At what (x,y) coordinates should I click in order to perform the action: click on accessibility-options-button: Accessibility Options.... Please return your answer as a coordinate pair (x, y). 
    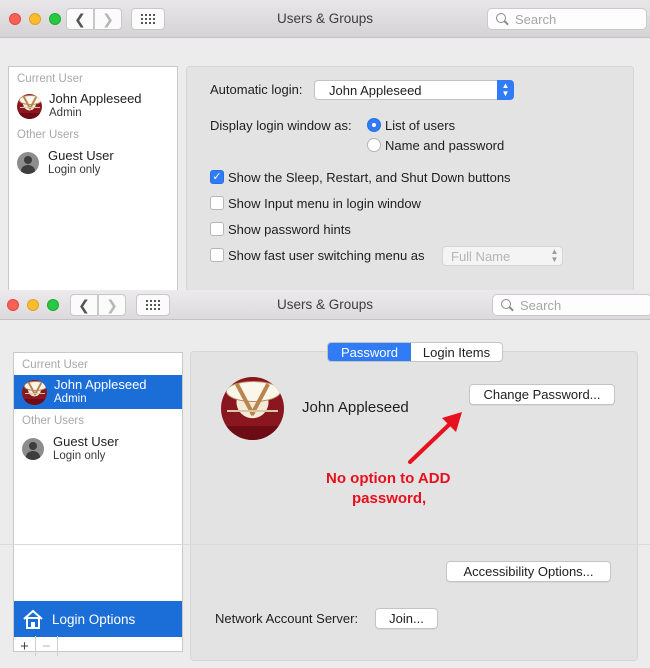
    Looking at the image, I should click on (528, 571).